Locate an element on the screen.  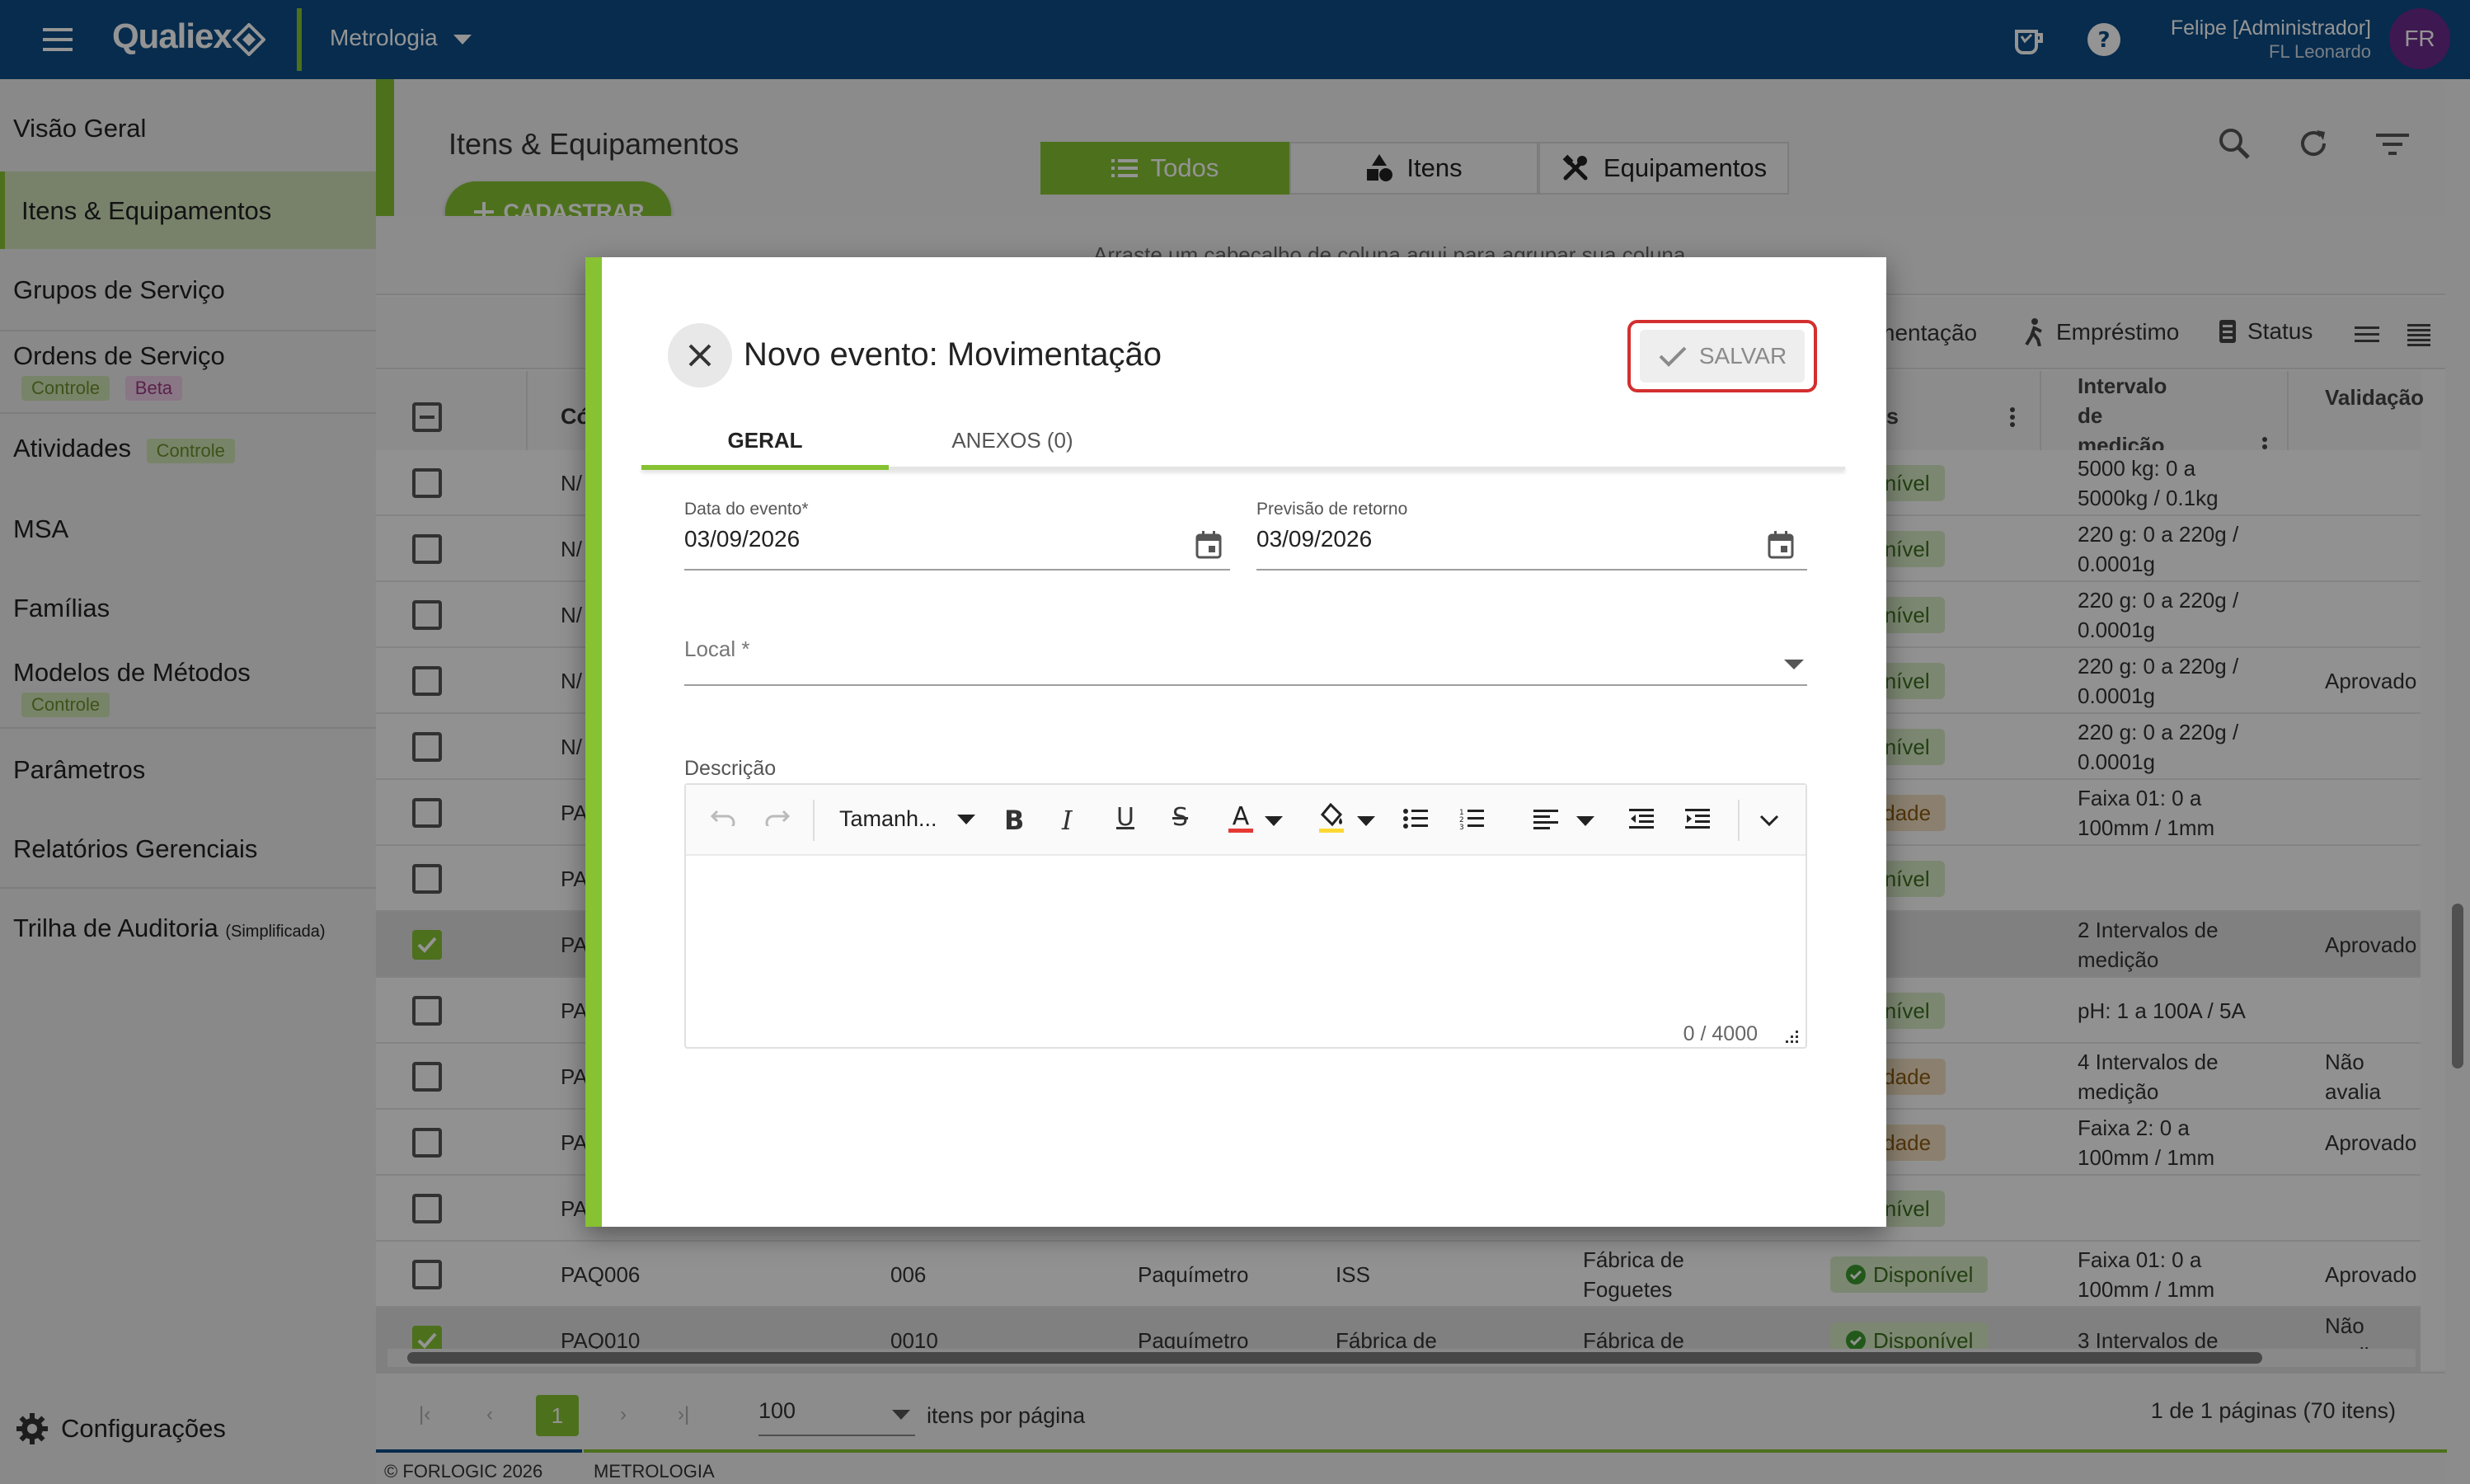
underline-icon: U is located at coordinates (1125, 817).